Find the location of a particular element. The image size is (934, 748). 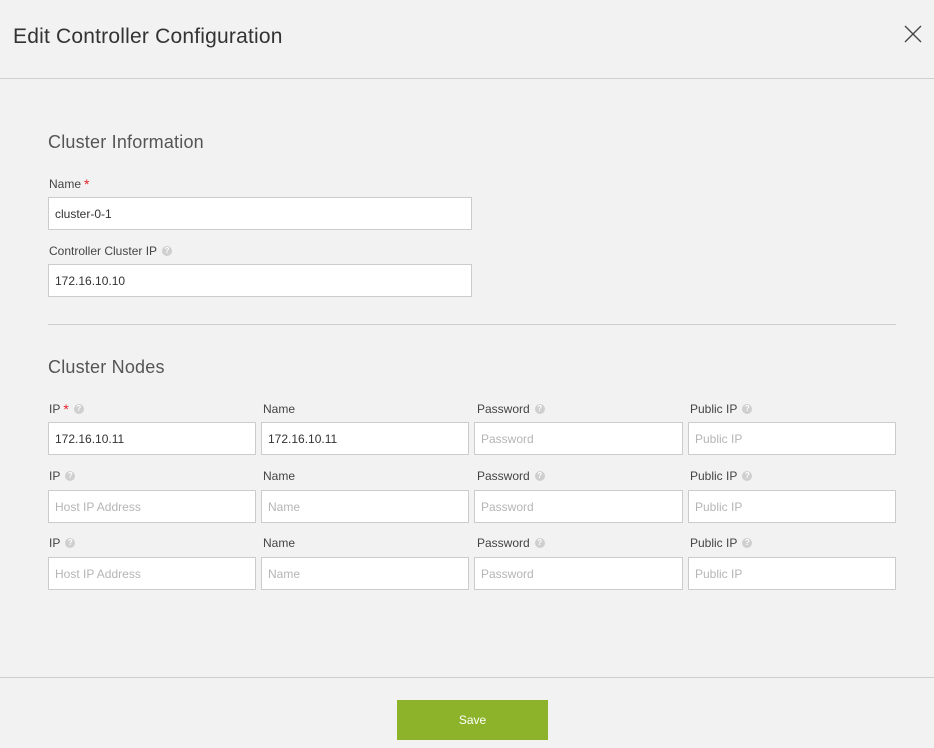

cluster-information-title: Cluster Information is located at coordinates (126, 142).